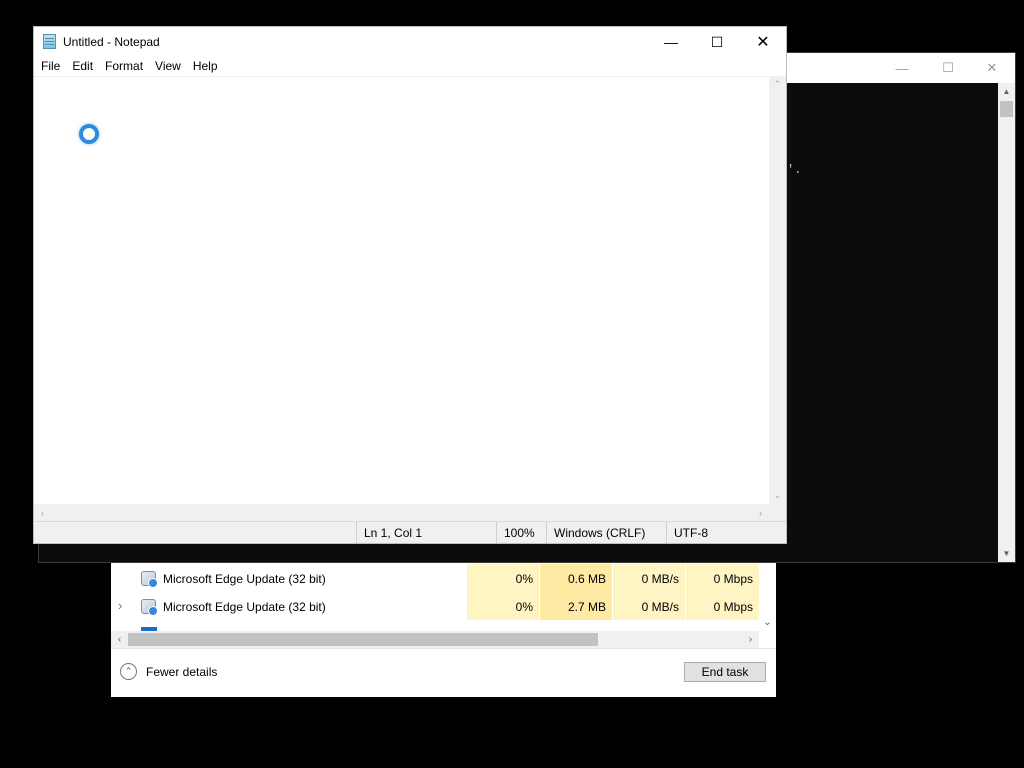 This screenshot has height=768, width=1024. What do you see at coordinates (606, 532) in the screenshot?
I see `line-ending: Windows (CRLF)` at bounding box center [606, 532].